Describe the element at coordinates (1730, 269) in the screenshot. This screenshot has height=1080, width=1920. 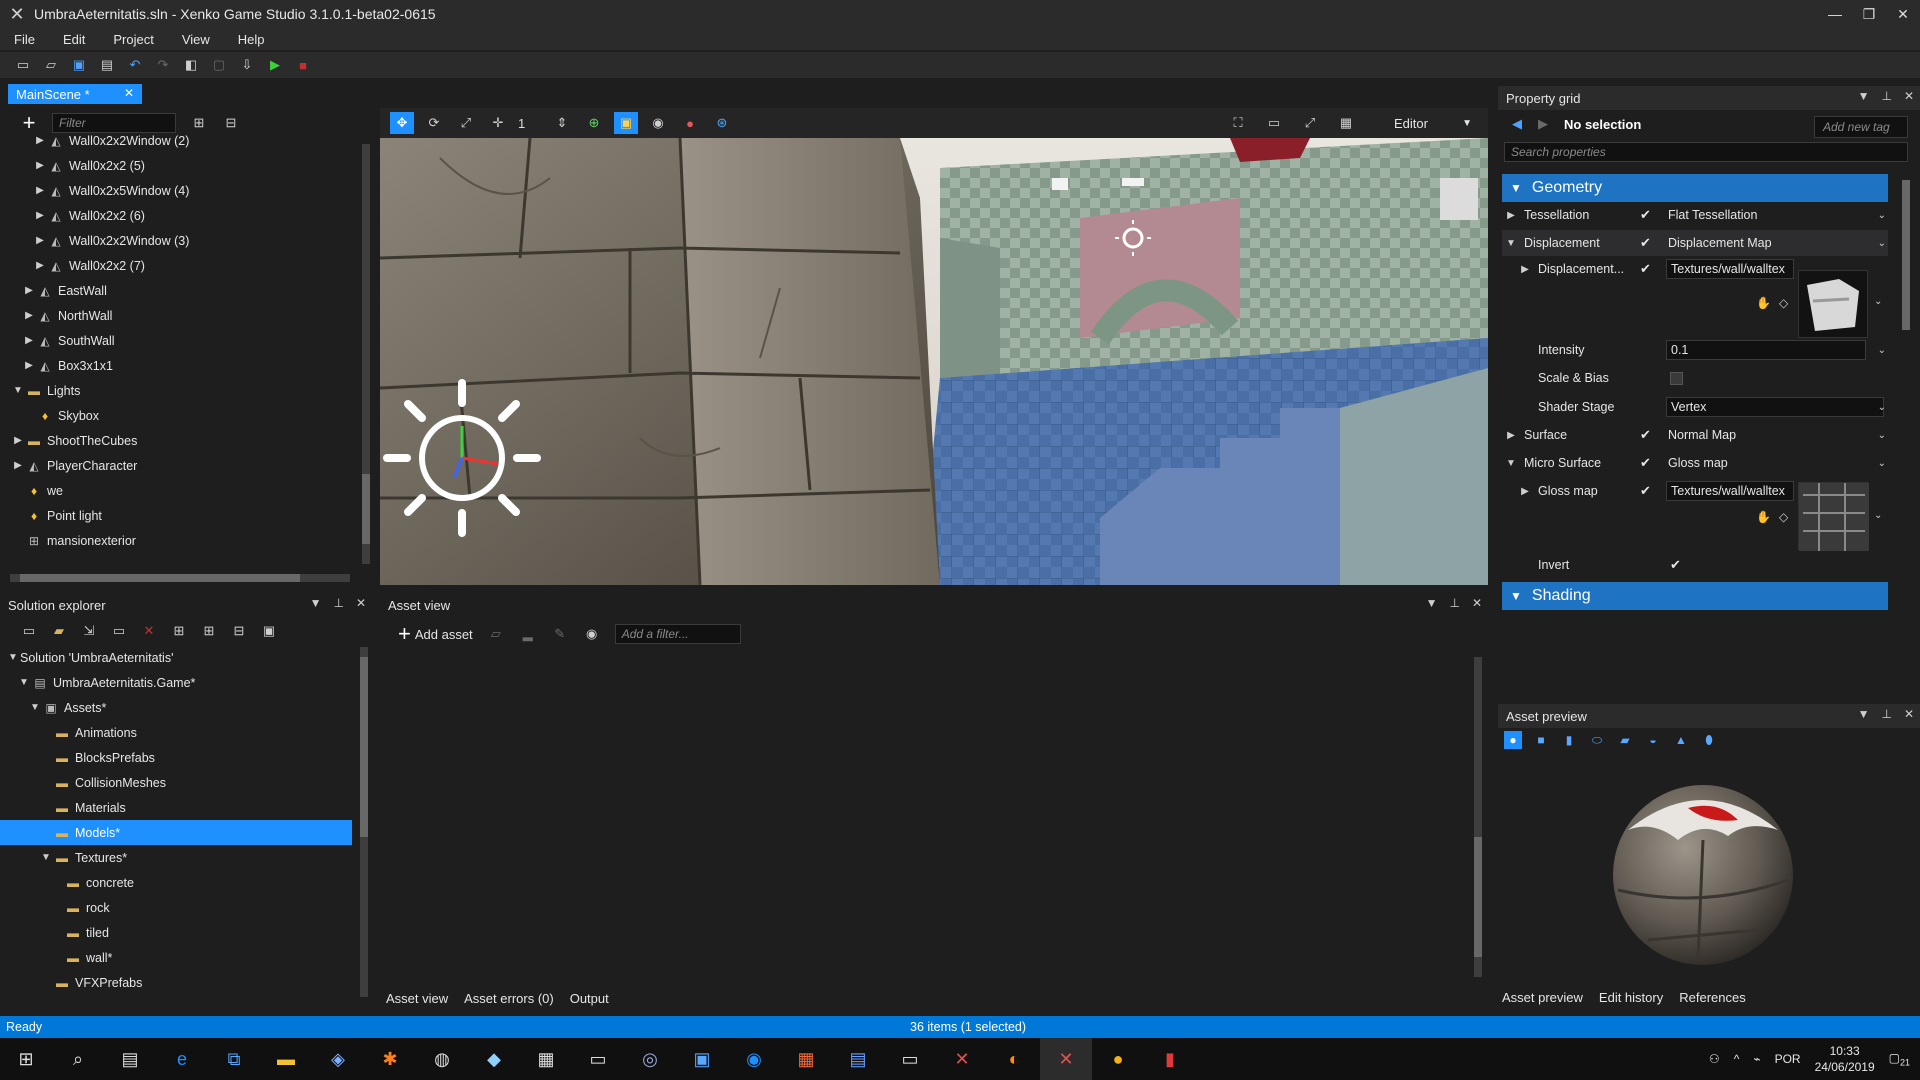
I see `displacement-map-path-field: Textures/wall/walltex` at that location.